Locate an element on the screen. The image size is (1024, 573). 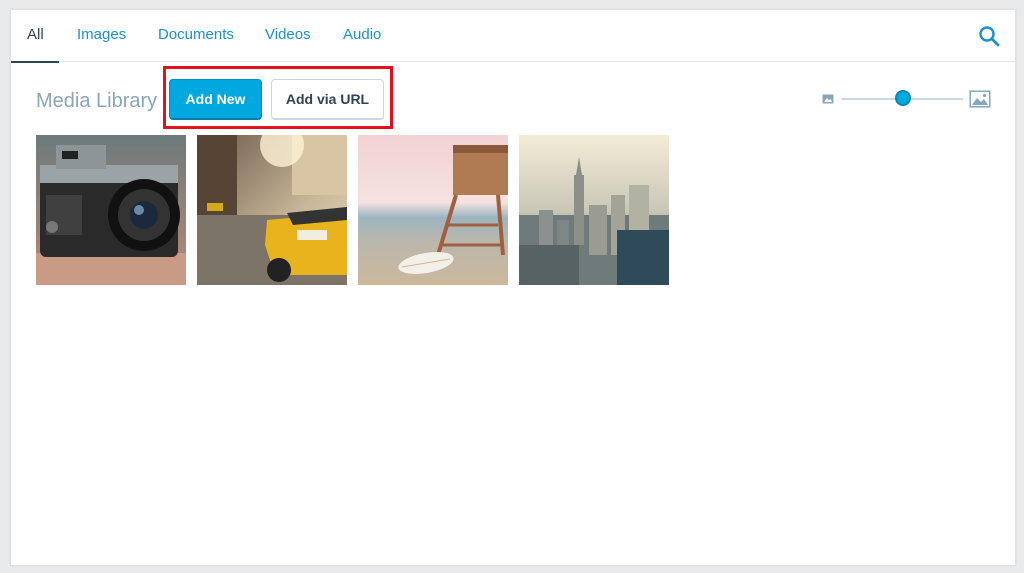
image-small-icon is located at coordinates (828, 99).